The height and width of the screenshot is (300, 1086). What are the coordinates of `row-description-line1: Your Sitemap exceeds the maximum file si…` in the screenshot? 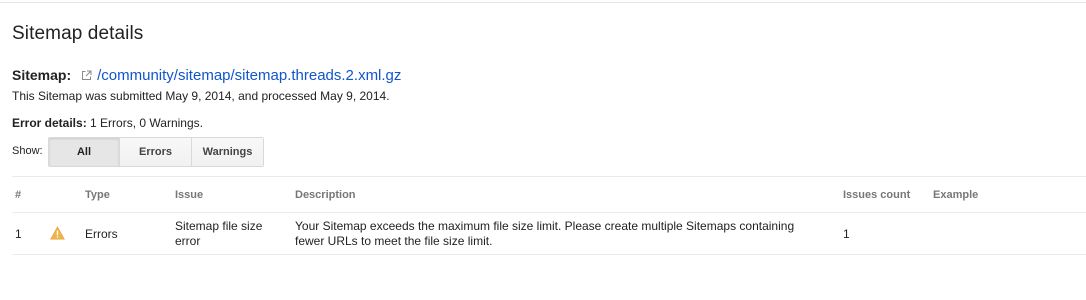 It's located at (545, 226).